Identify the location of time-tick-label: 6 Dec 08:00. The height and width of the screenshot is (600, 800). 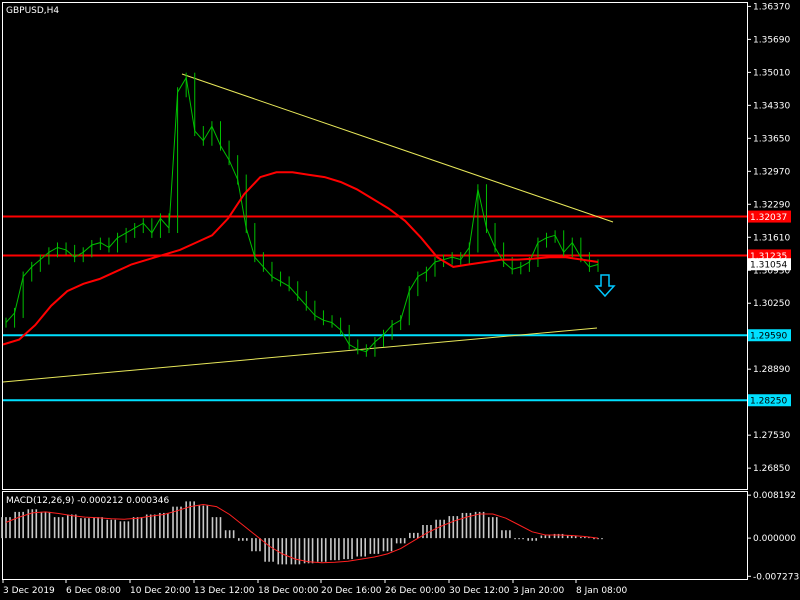
(93, 591).